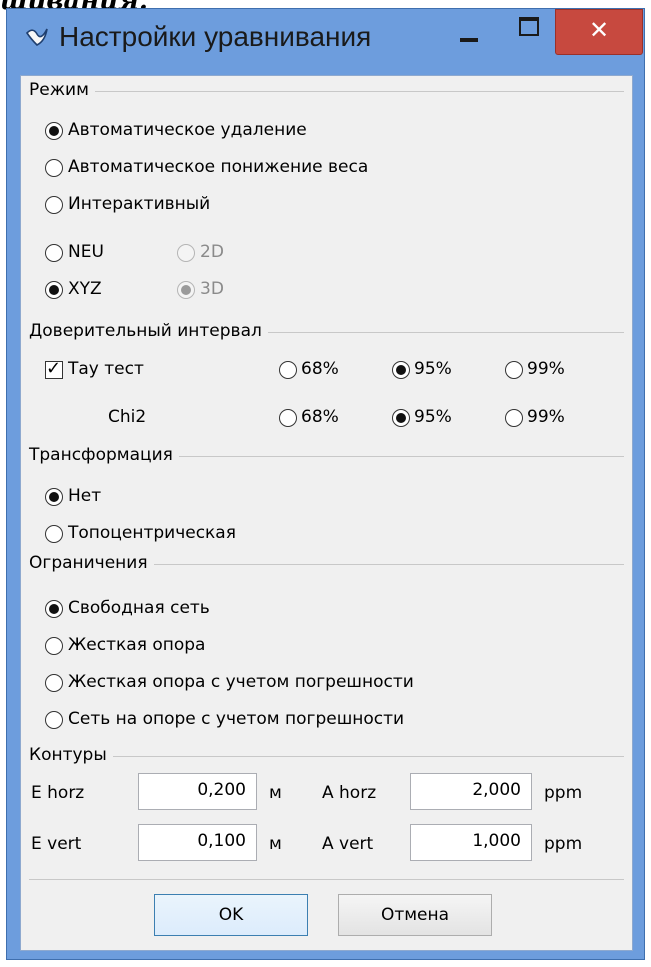  What do you see at coordinates (326, 879) in the screenshot?
I see `button-separator` at bounding box center [326, 879].